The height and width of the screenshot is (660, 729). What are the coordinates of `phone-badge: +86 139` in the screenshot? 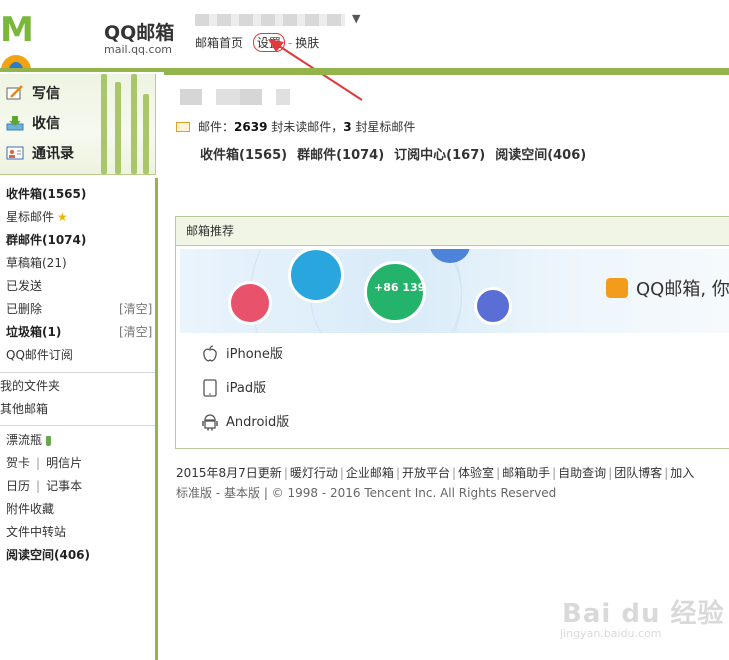 It's located at (400, 287).